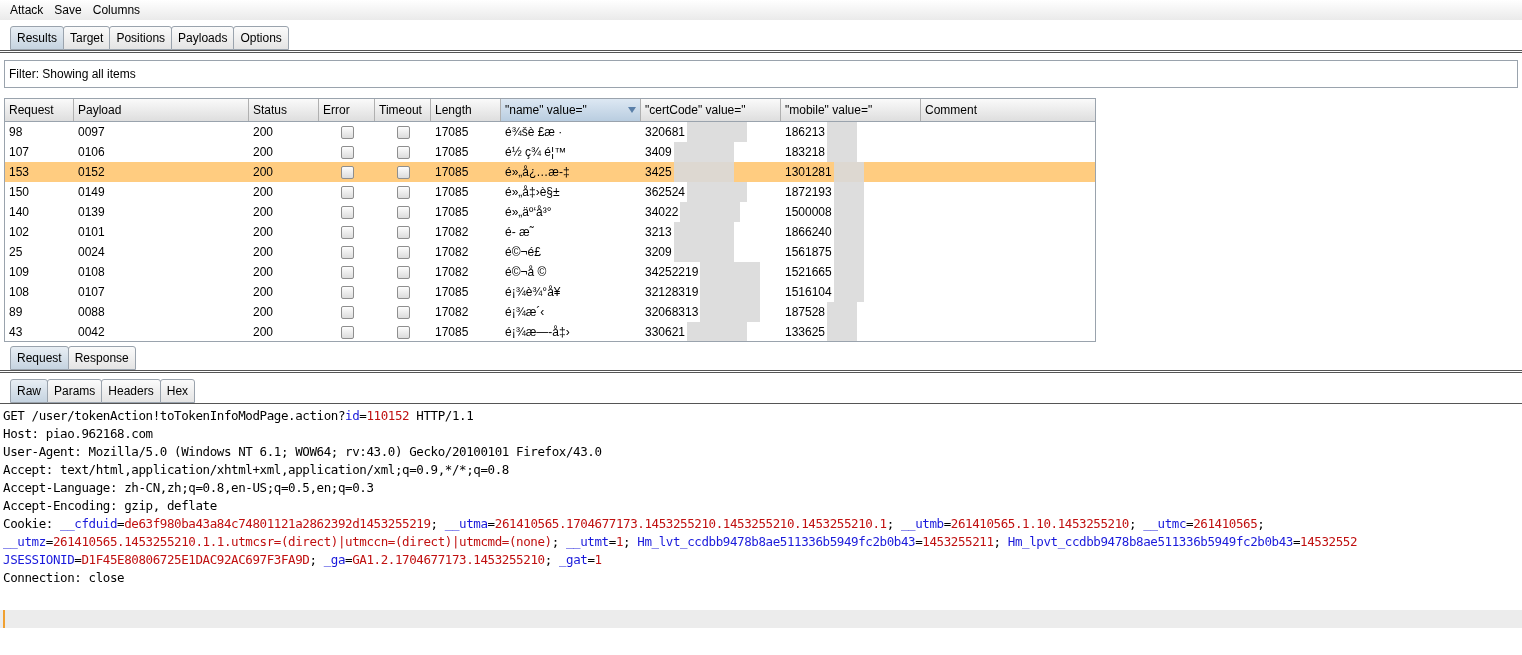  Describe the element at coordinates (571, 110) in the screenshot. I see `column-header: "name" value="` at that location.